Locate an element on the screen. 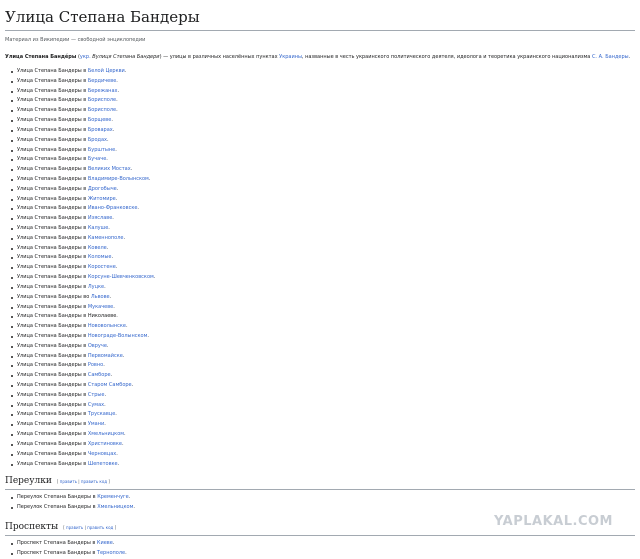 The width and height of the screenshot is (640, 559). list-item: Улица Степана Бандеры в Изяславе. is located at coordinates (323, 219).